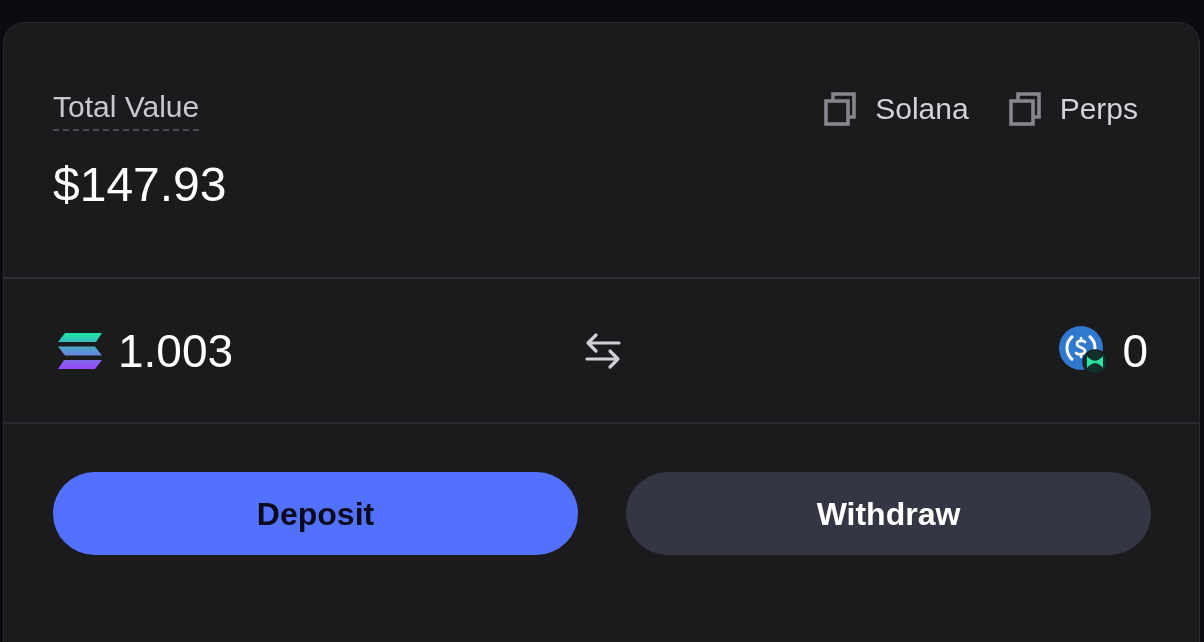 This screenshot has width=1204, height=642. I want to click on swap-icon, so click(603, 350).